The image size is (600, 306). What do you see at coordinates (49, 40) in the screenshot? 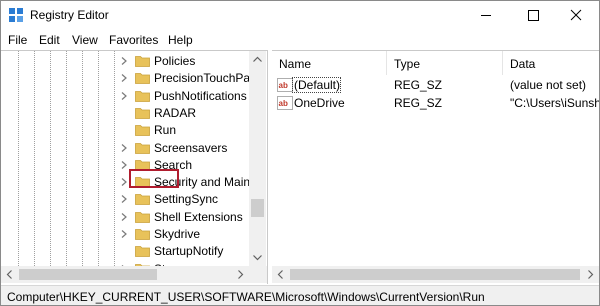
I see `menu-edit: Edit` at bounding box center [49, 40].